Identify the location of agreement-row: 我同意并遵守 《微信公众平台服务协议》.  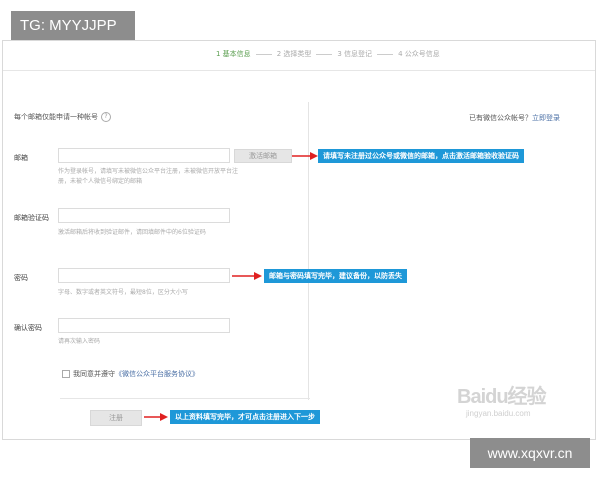
(130, 374).